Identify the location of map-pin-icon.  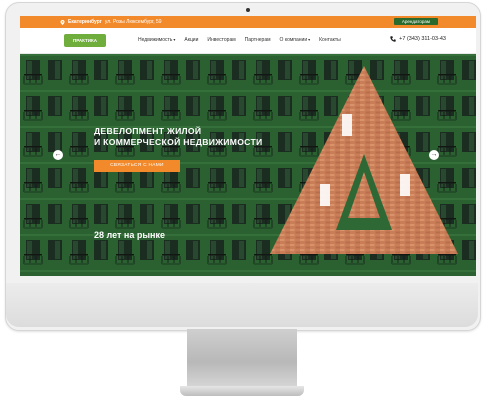
(62, 22).